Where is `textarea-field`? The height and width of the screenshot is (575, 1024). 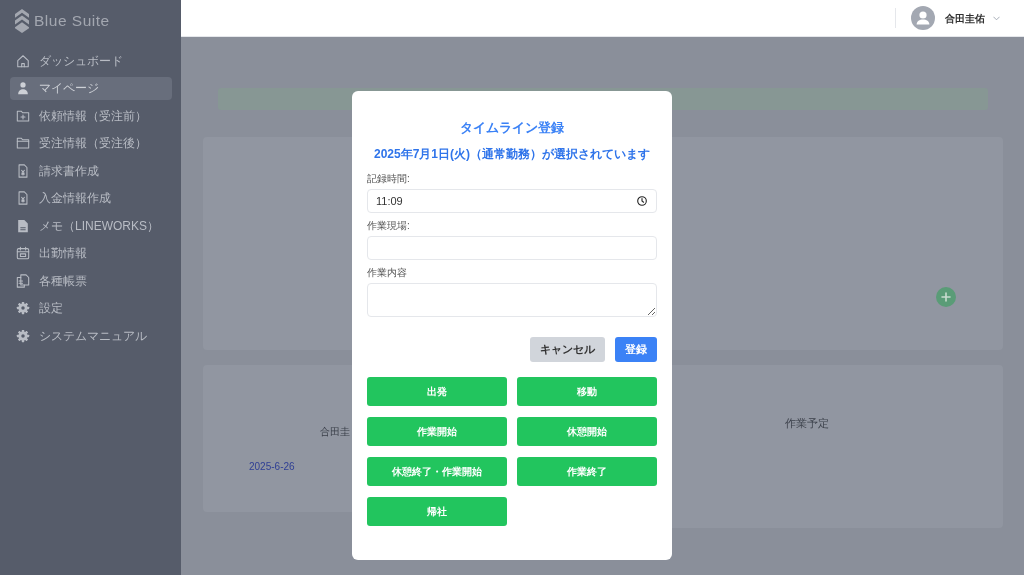
textarea-field is located at coordinates (512, 300).